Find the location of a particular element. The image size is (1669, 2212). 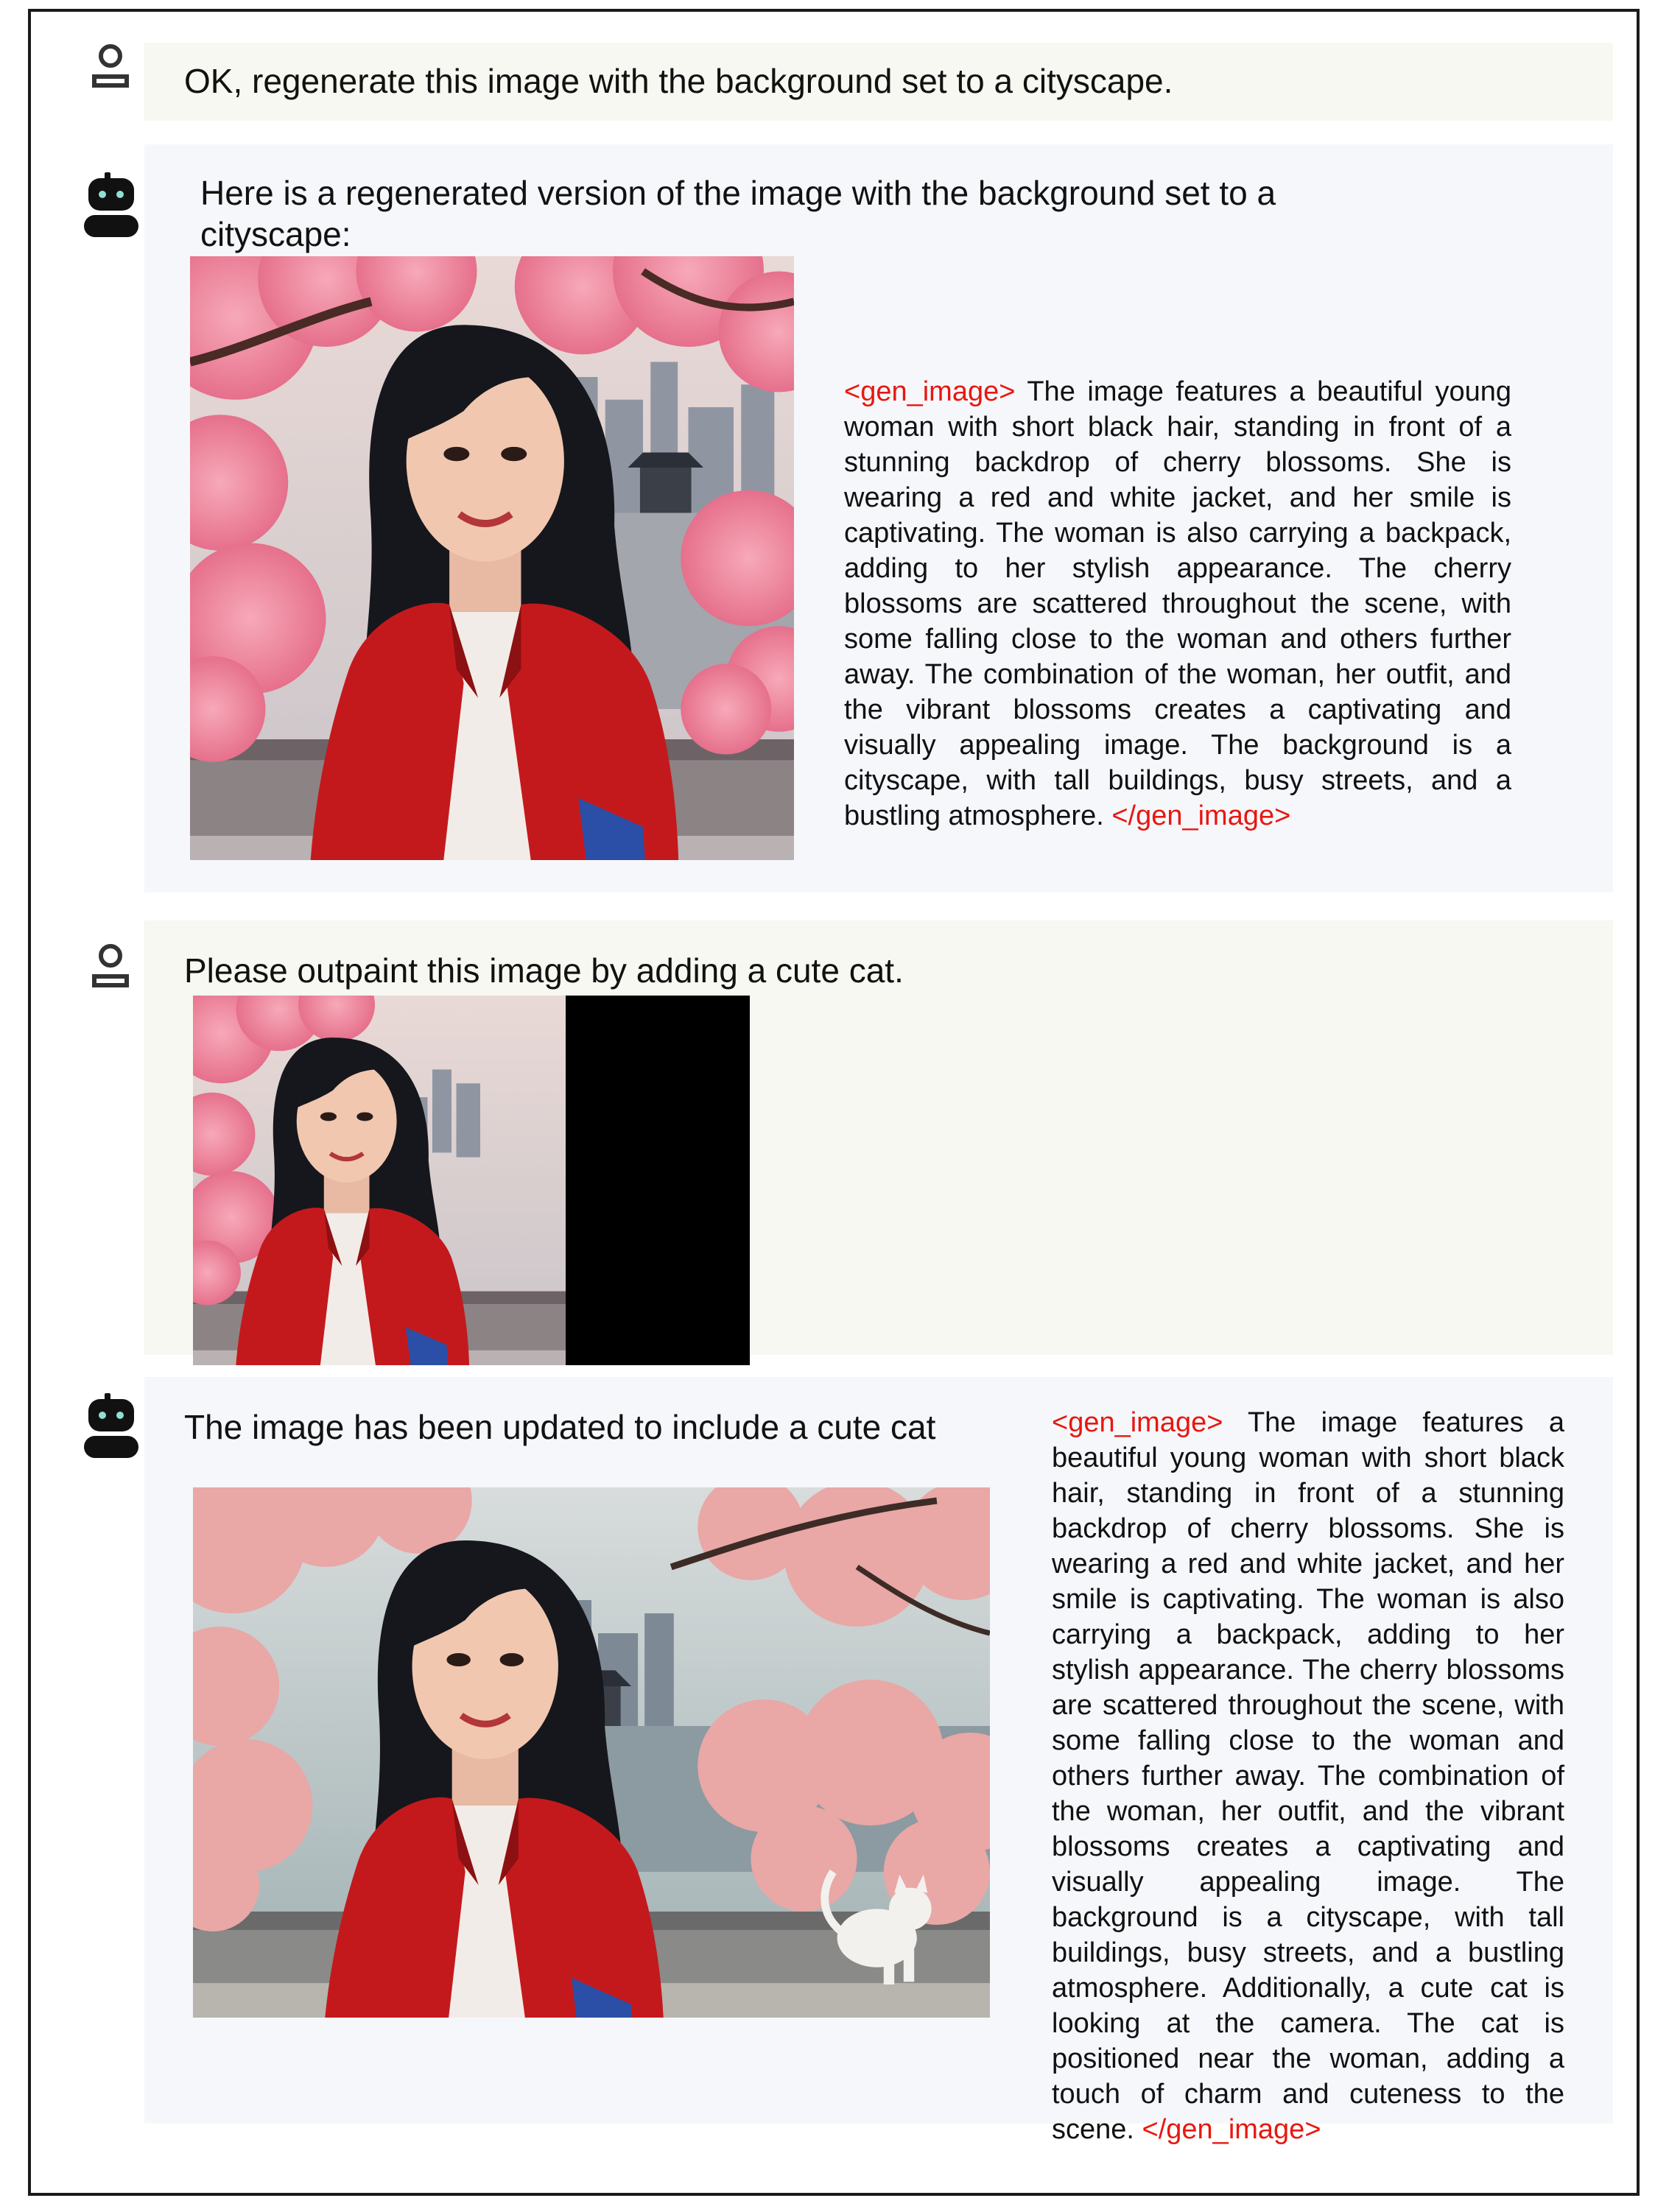

outpaint-input-image is located at coordinates (471, 1180).